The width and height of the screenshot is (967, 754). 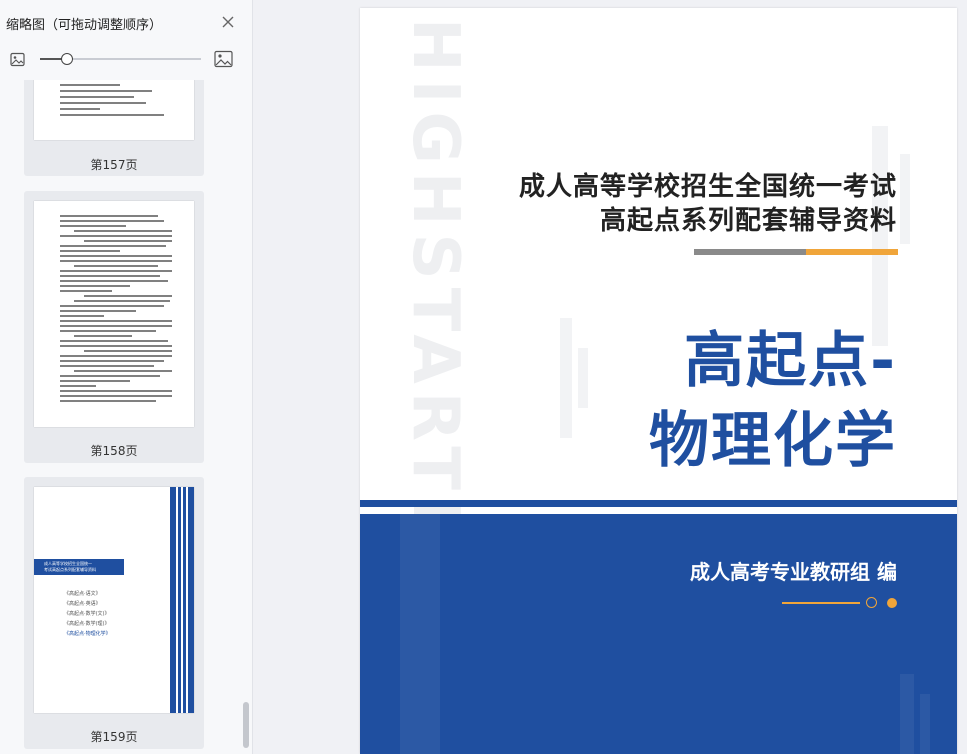 What do you see at coordinates (114, 737) in the screenshot?
I see `thumbnail-label: 第159页` at bounding box center [114, 737].